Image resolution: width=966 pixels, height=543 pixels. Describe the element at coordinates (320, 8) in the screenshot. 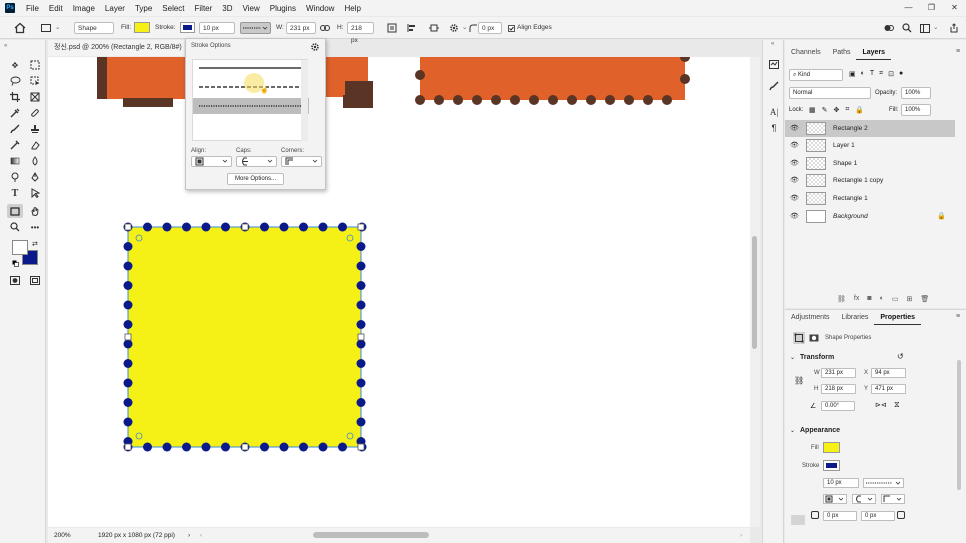

I see `menu-window: Window` at that location.